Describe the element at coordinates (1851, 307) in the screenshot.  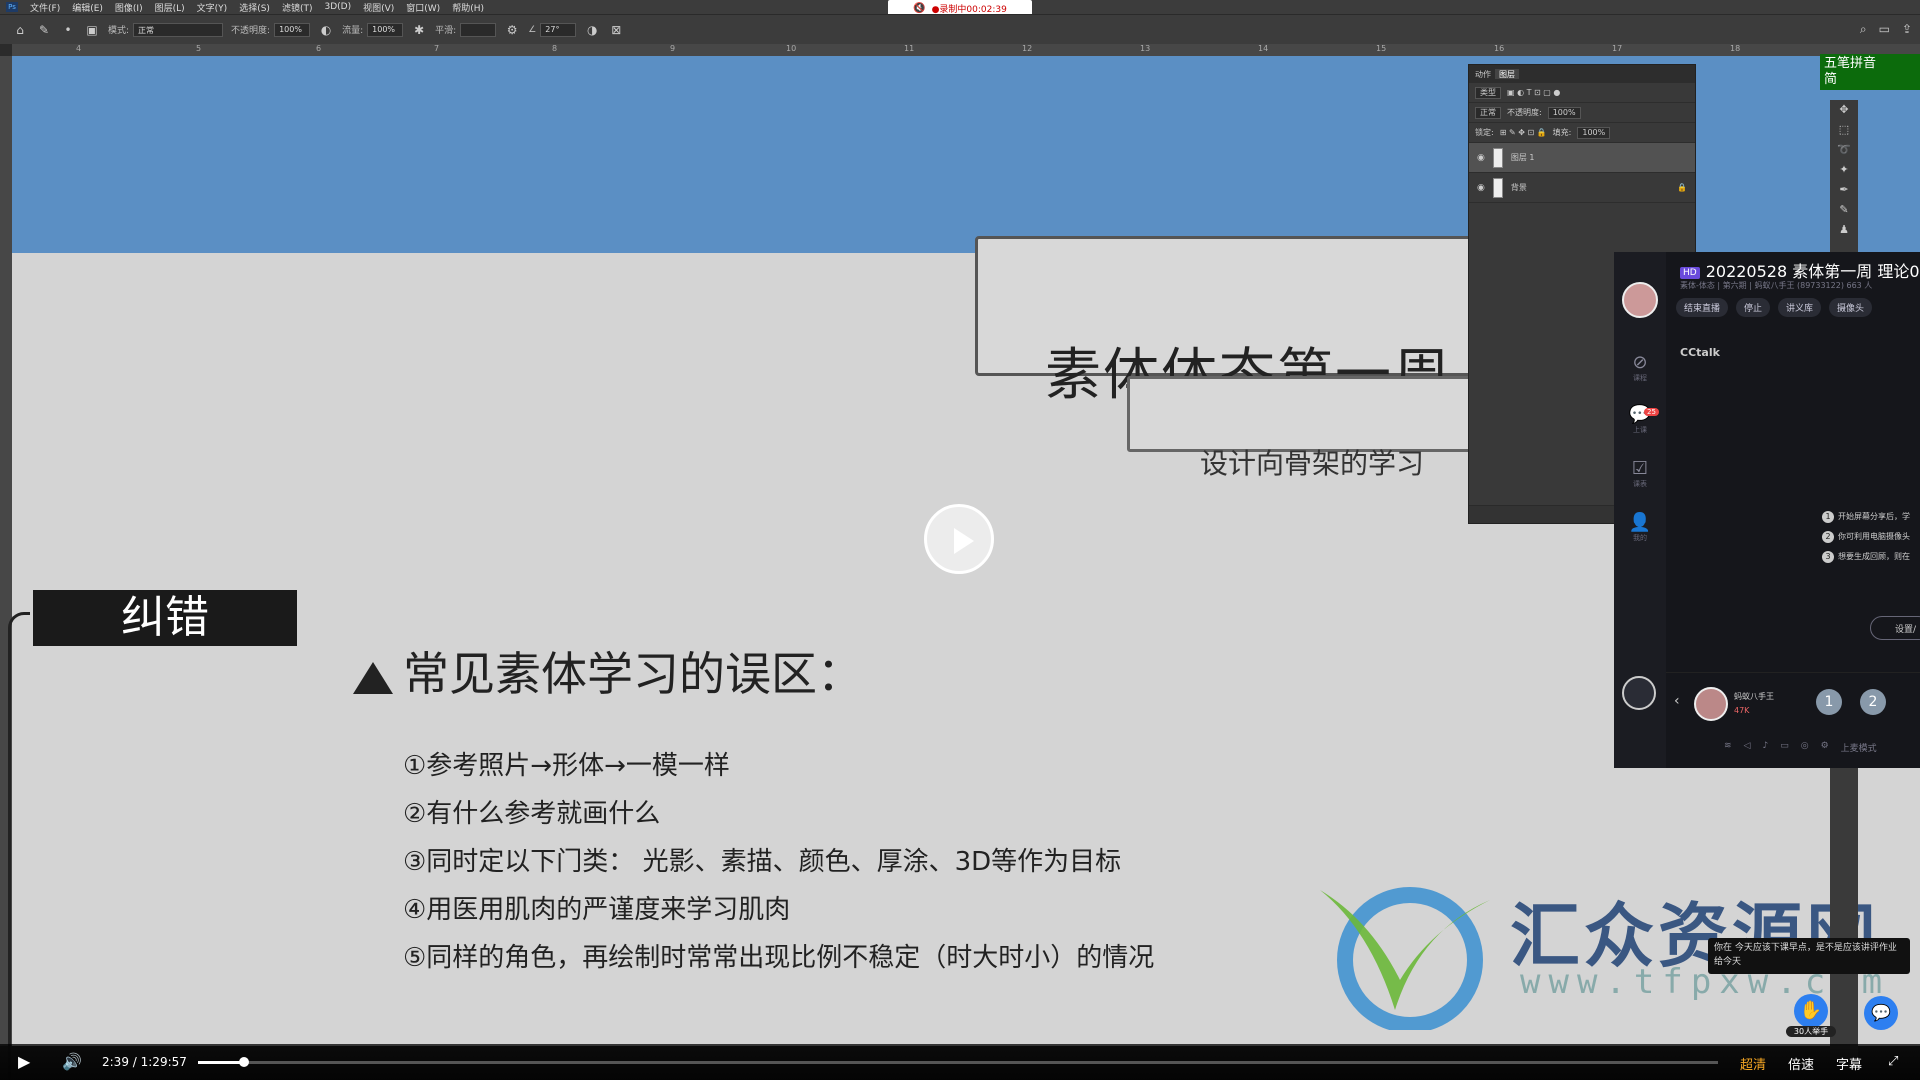
I see `camera-button: 摄像头` at that location.